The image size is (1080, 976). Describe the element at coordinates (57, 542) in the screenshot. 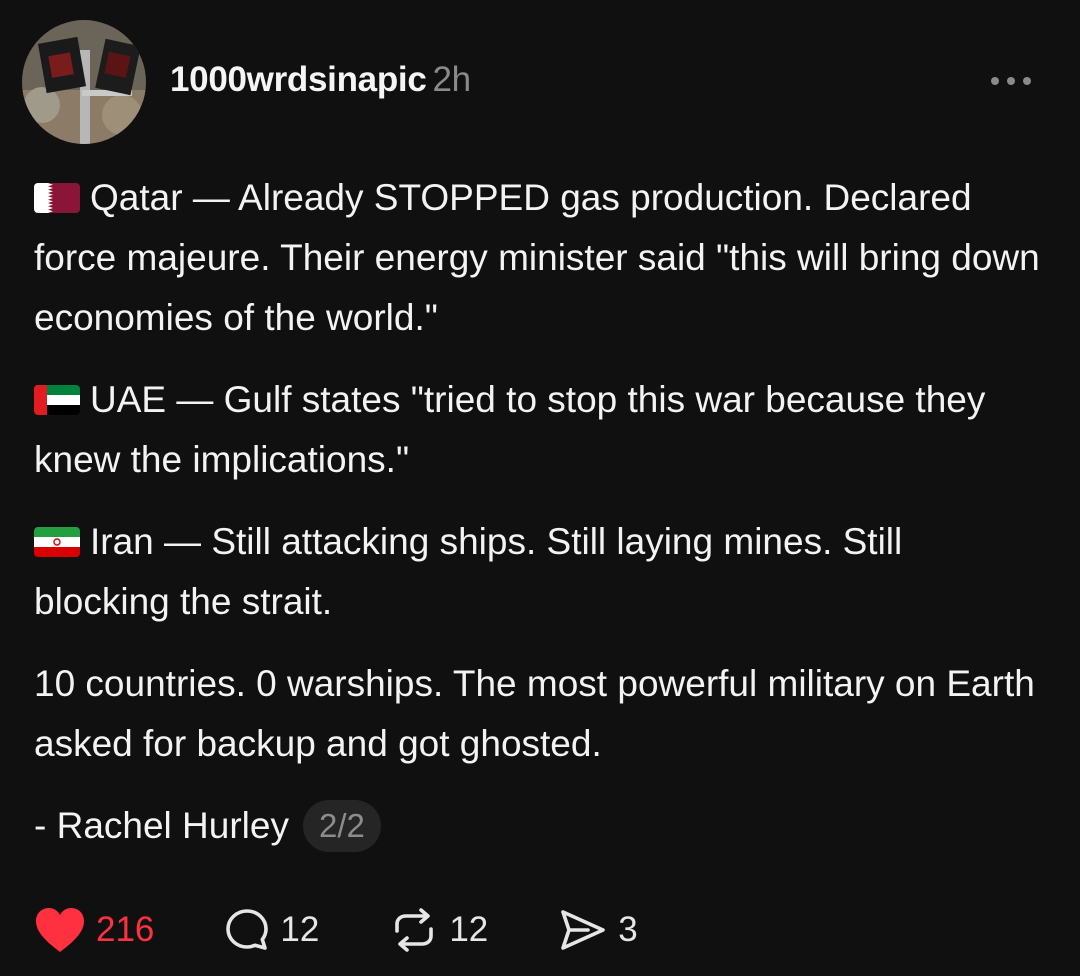

I see `iran-flag-icon` at that location.